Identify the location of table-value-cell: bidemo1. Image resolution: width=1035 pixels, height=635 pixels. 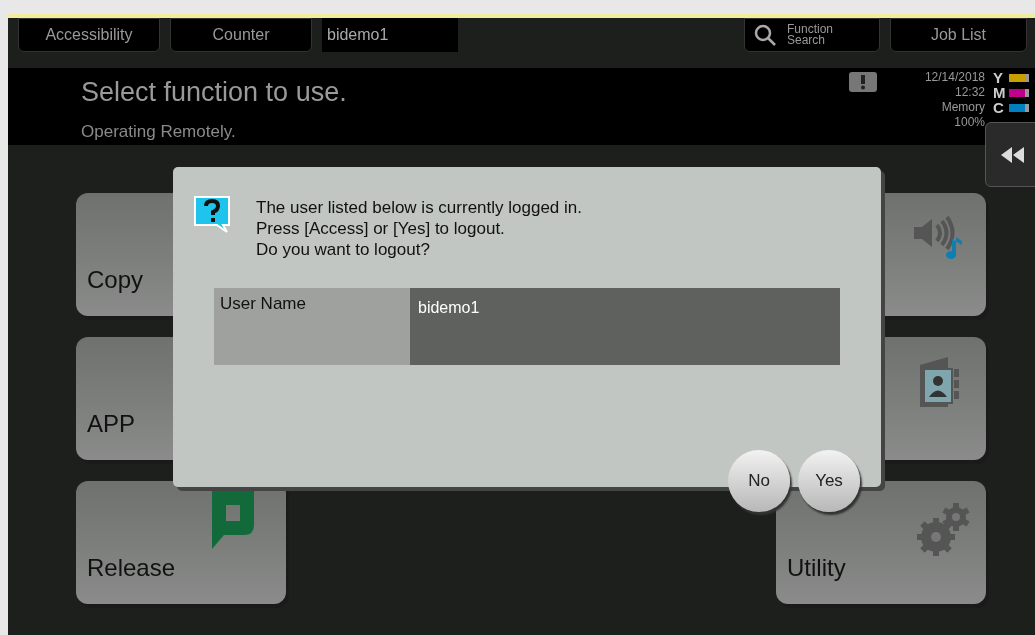
(625, 326).